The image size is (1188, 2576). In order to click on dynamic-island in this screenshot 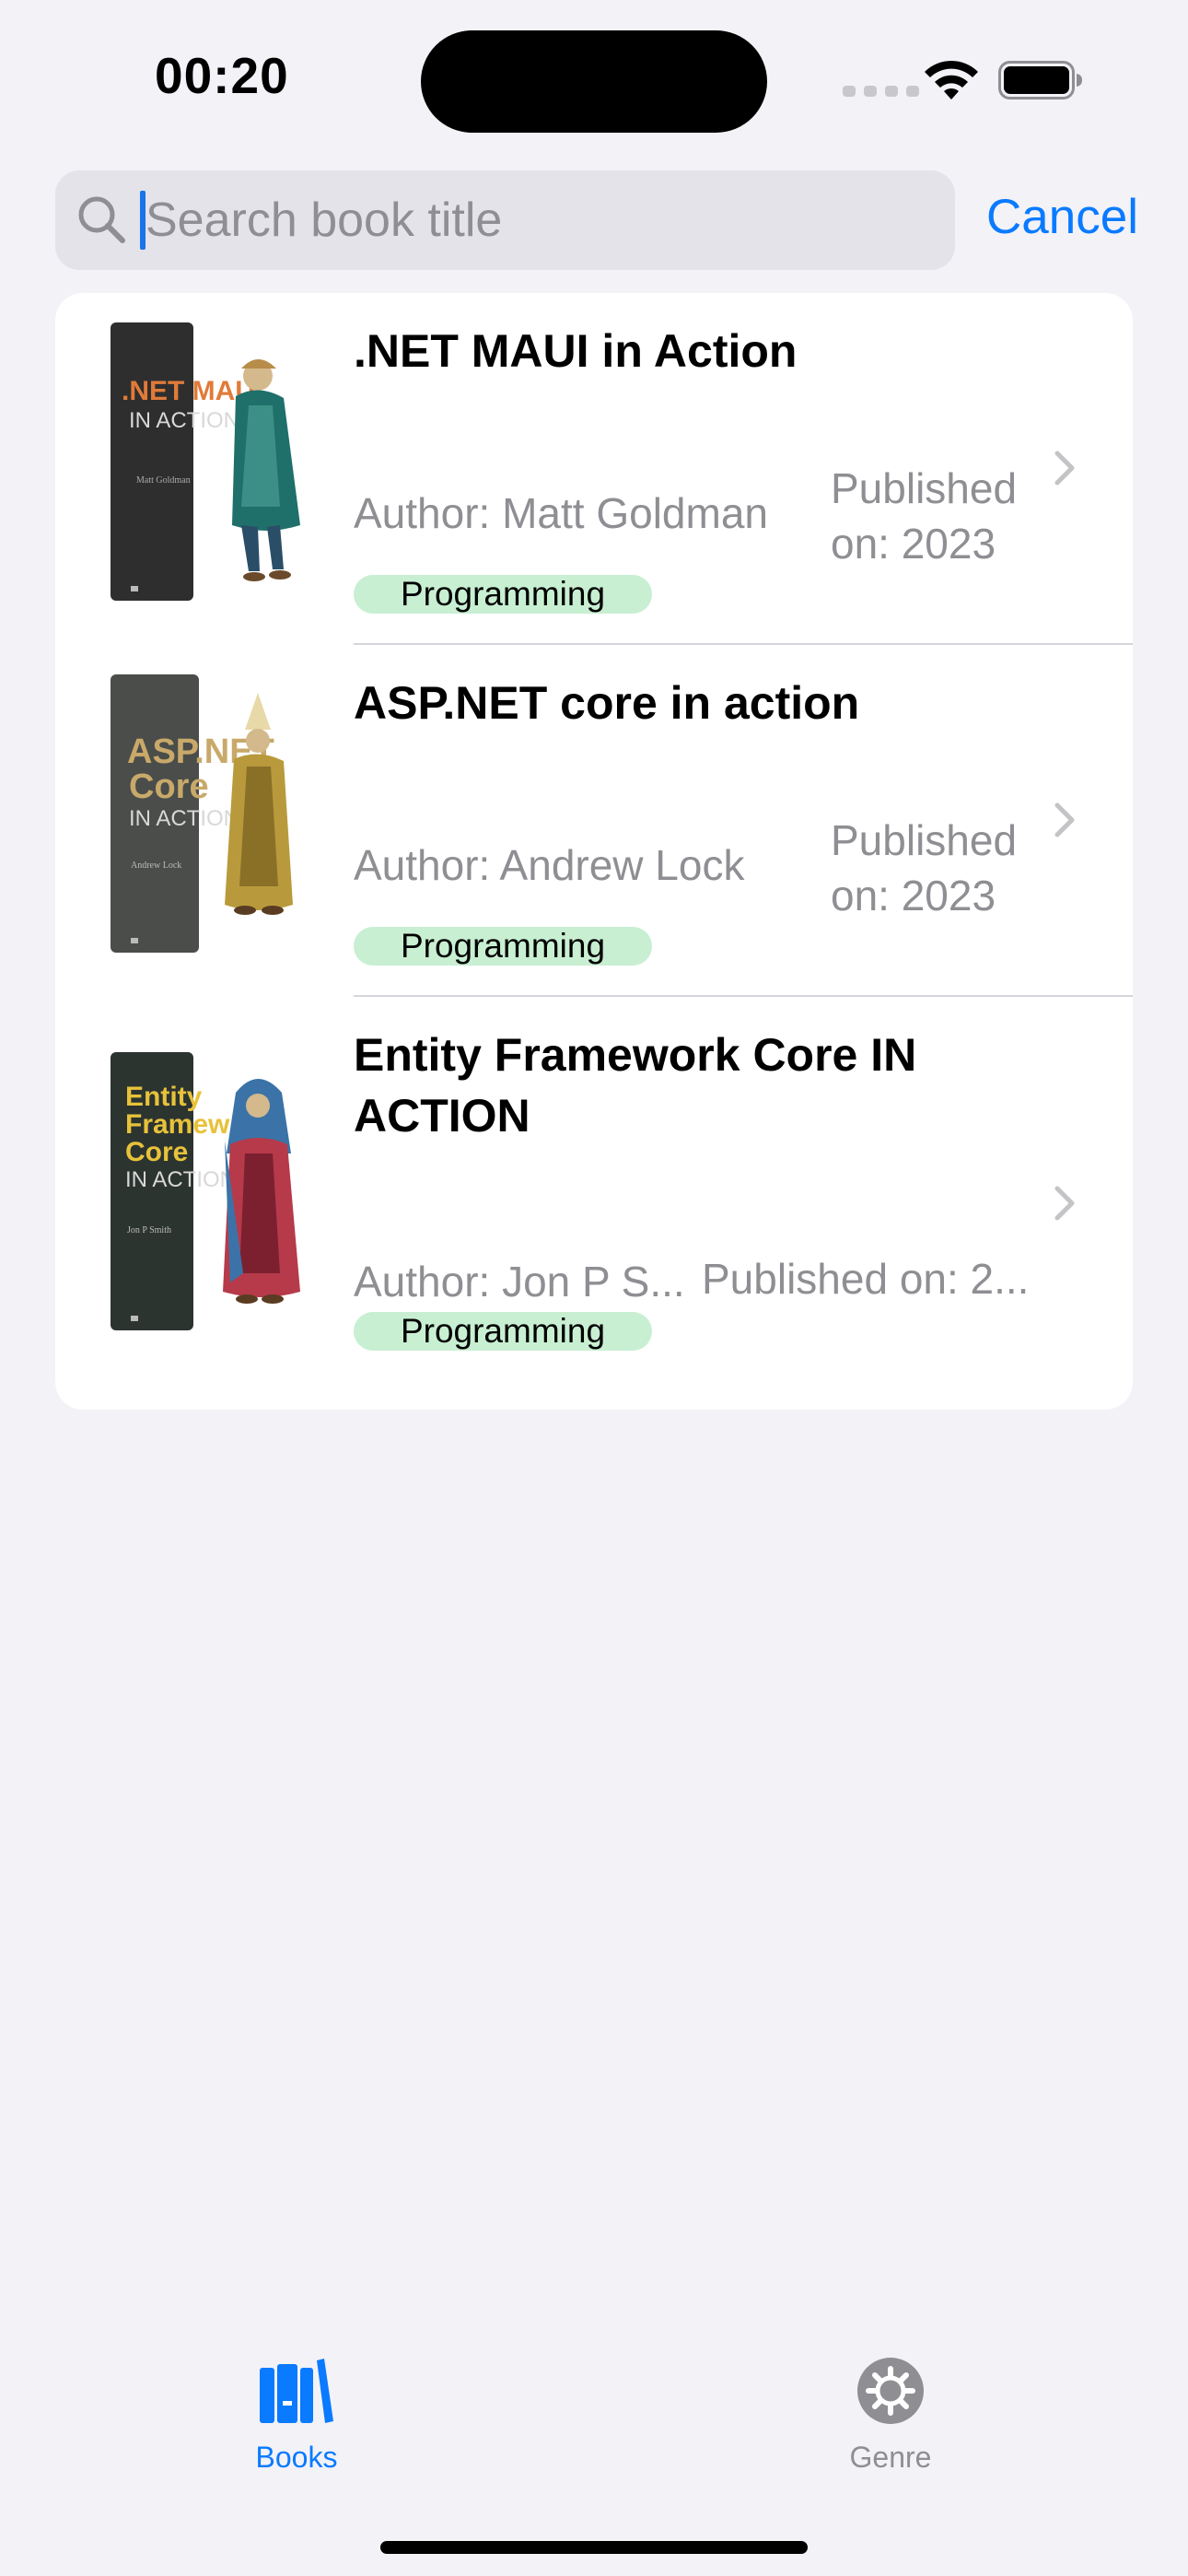, I will do `click(594, 81)`.